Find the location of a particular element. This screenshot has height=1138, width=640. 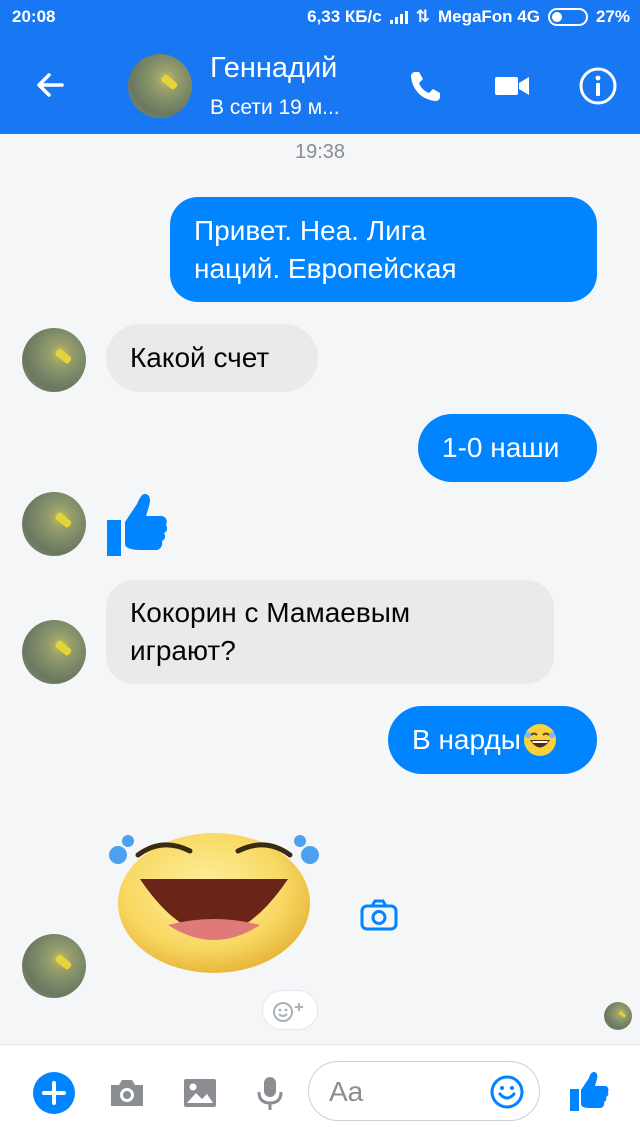

network-speed: 6,33 КБ/с is located at coordinates (344, 16).